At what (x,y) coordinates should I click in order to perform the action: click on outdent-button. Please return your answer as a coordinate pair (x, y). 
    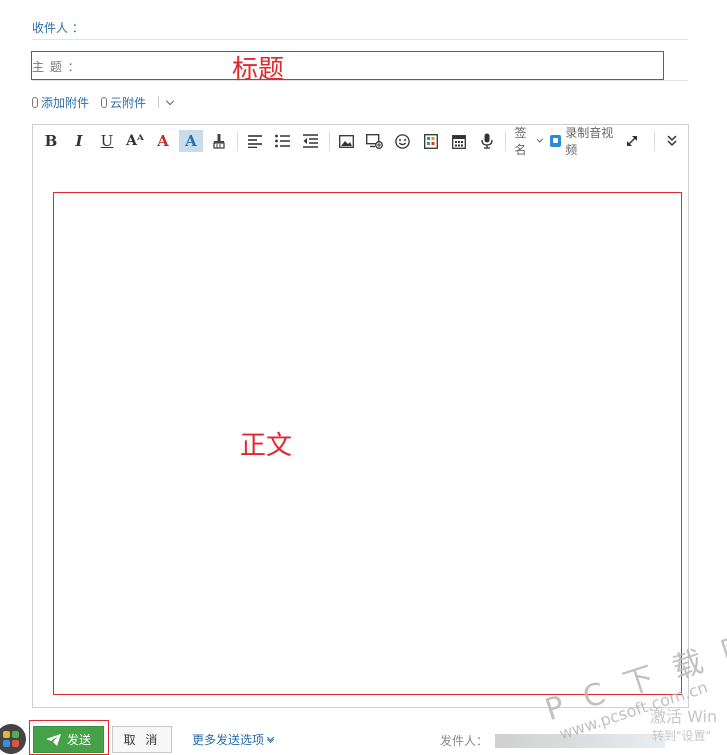
    Looking at the image, I should click on (311, 141).